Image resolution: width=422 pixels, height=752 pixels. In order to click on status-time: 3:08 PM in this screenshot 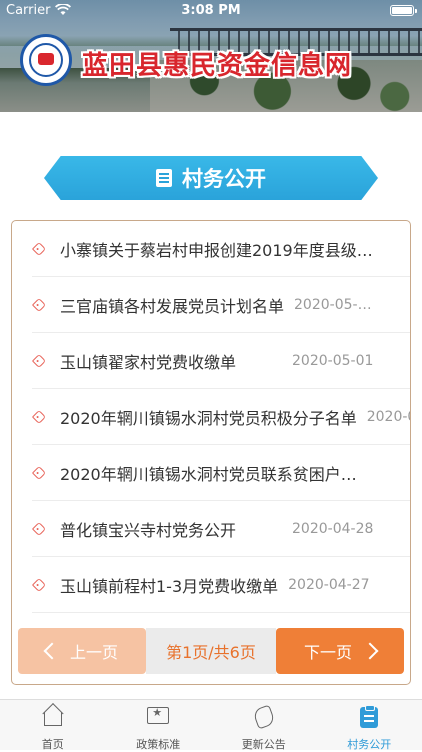, I will do `click(211, 10)`.